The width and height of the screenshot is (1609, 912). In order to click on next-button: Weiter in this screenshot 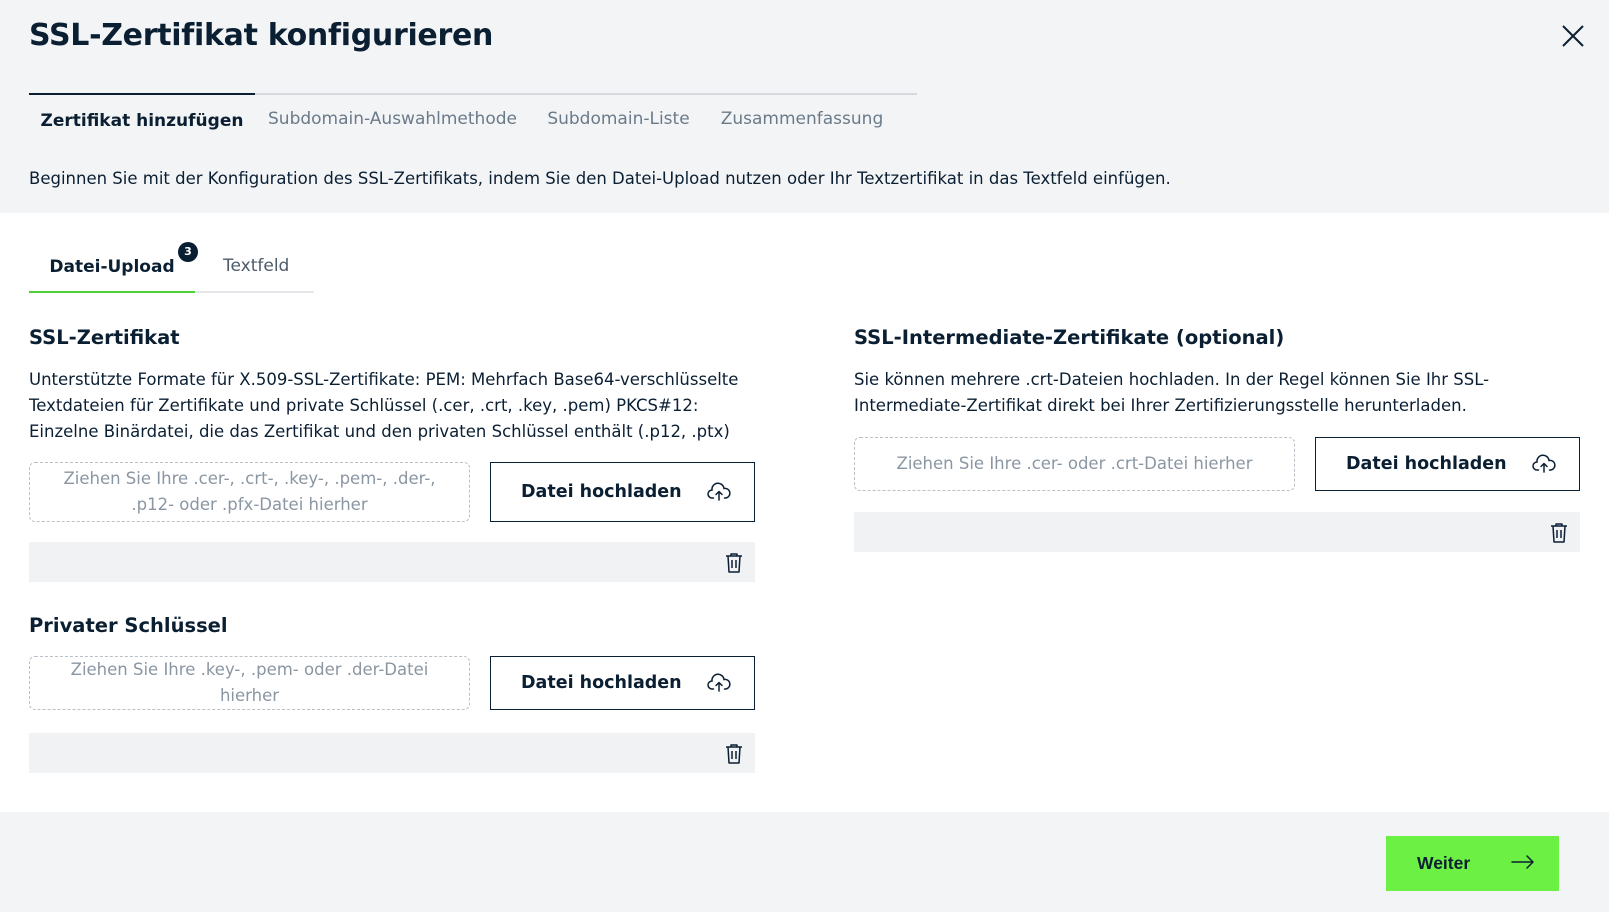, I will do `click(1472, 863)`.